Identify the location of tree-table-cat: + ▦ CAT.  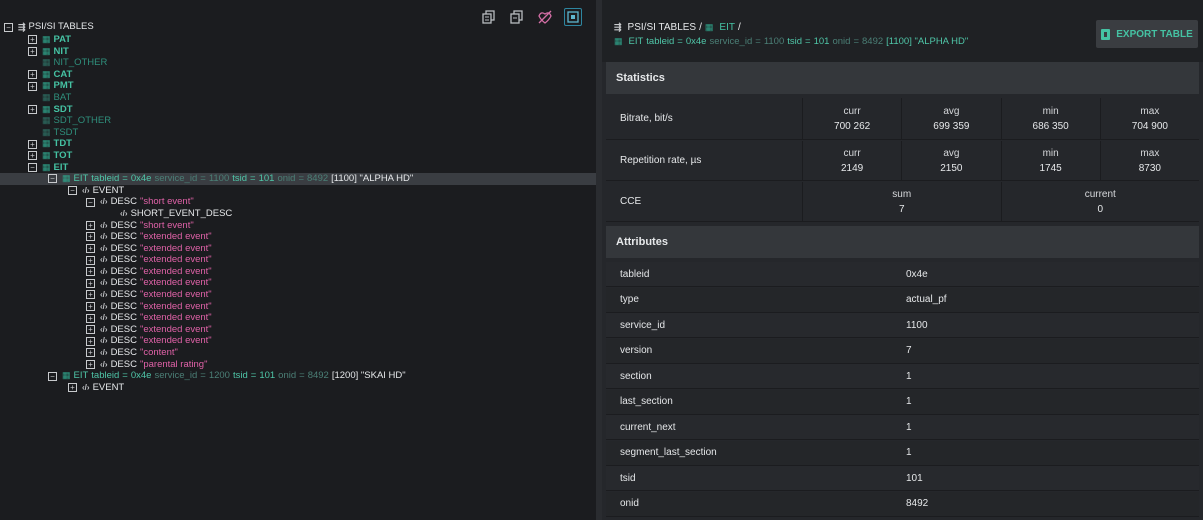
(298, 75).